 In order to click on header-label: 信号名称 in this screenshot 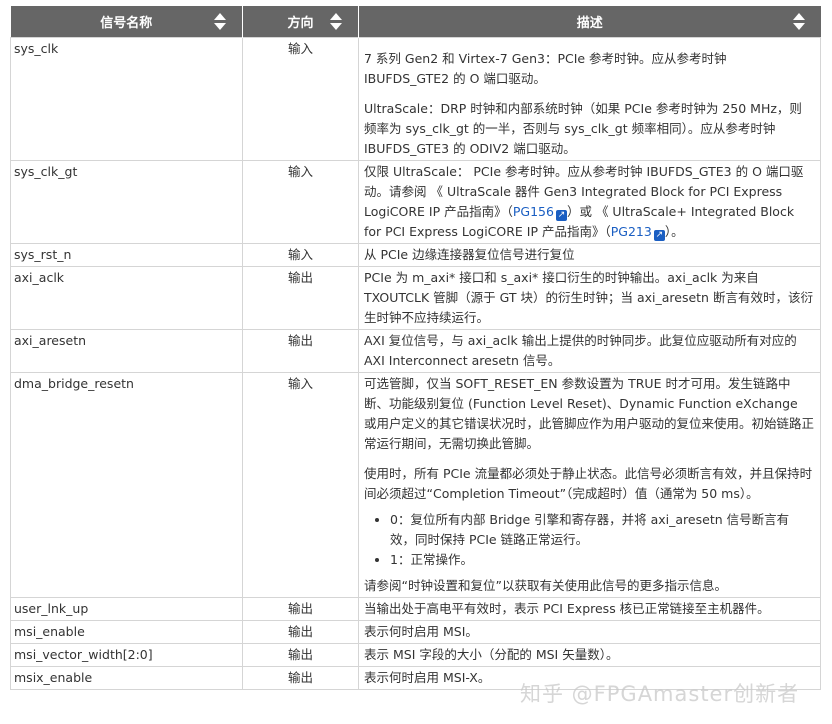, I will do `click(126, 23)`.